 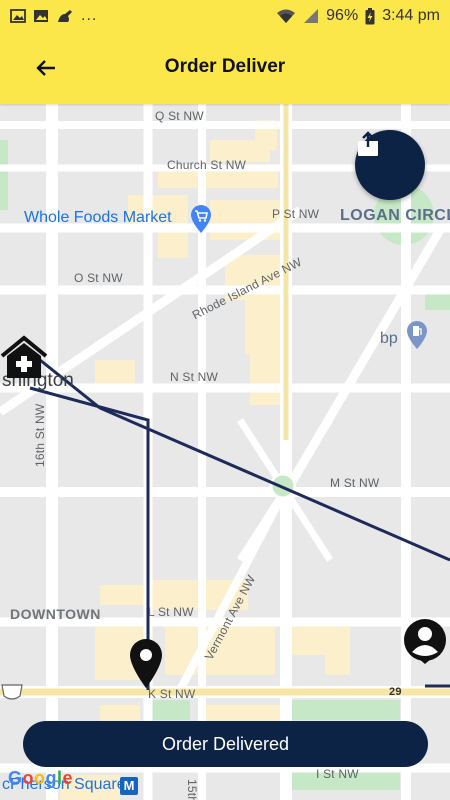 What do you see at coordinates (129, 786) in the screenshot?
I see `metro-station-icon: M` at bounding box center [129, 786].